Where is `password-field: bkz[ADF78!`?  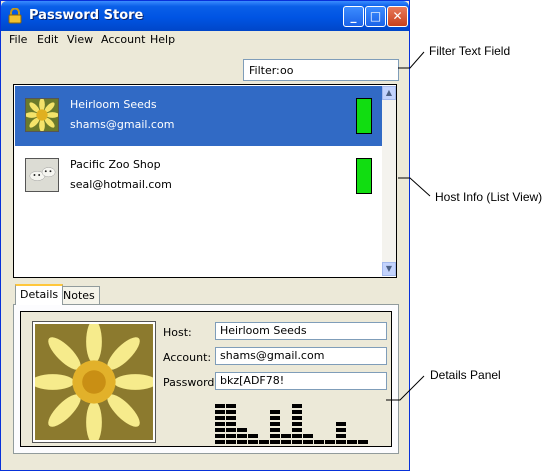 password-field: bkz[ADF78! is located at coordinates (301, 381).